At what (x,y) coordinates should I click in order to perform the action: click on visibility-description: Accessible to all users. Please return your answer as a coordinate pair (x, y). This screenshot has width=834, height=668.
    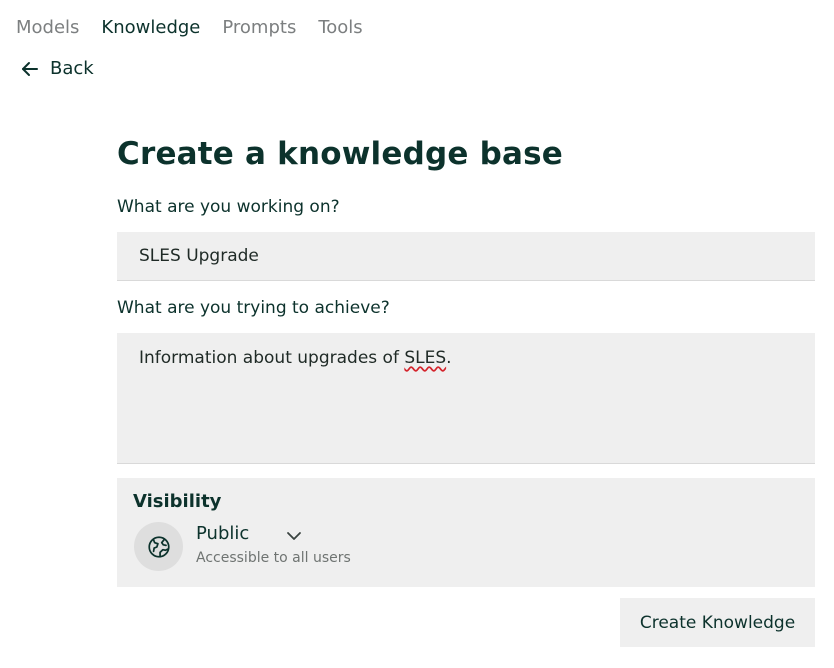
    Looking at the image, I should click on (273, 558).